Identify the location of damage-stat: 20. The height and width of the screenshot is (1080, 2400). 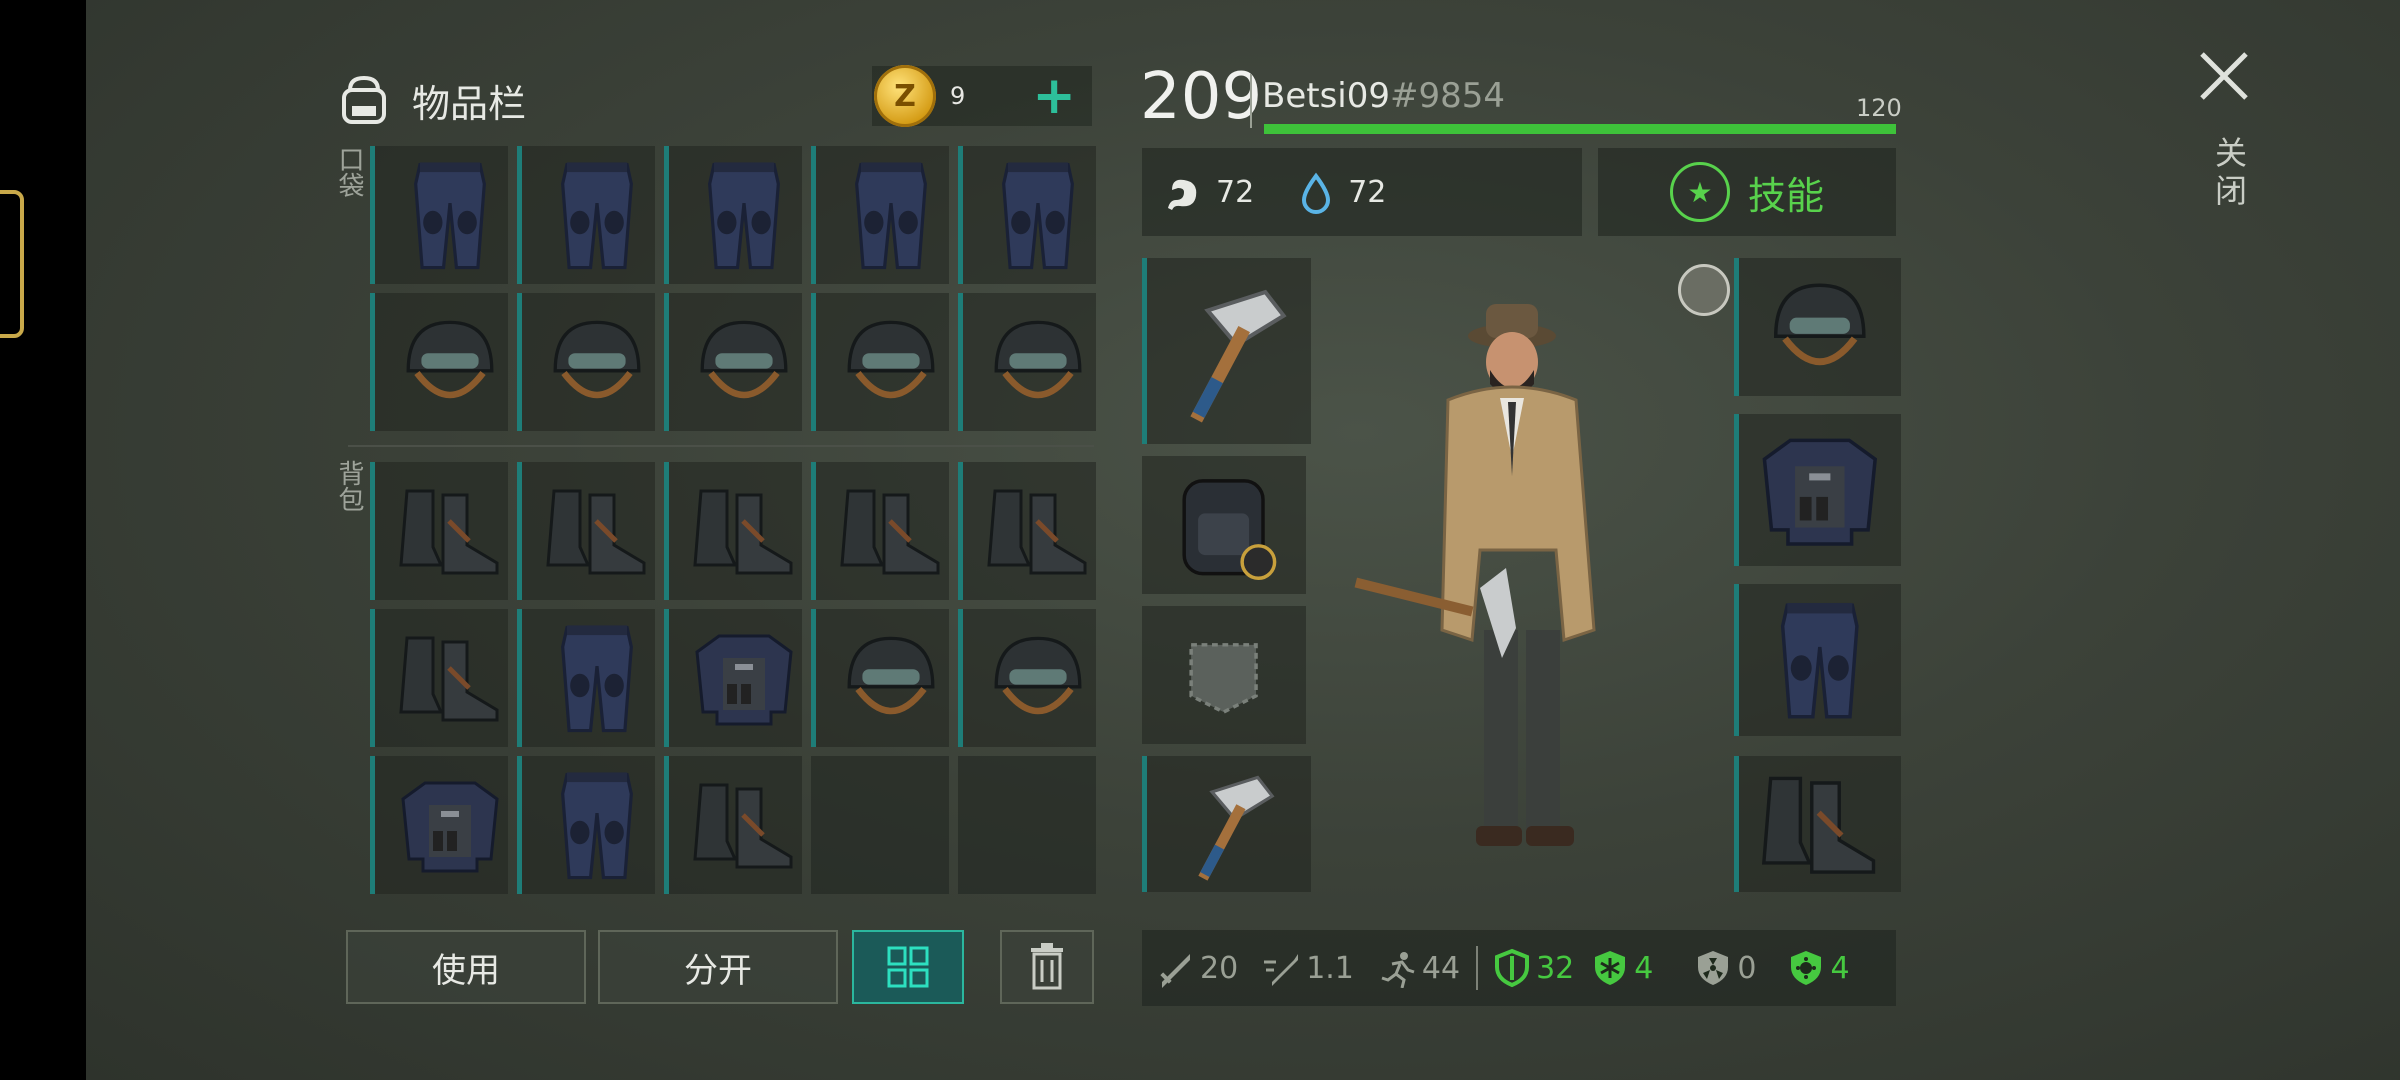
(1197, 968).